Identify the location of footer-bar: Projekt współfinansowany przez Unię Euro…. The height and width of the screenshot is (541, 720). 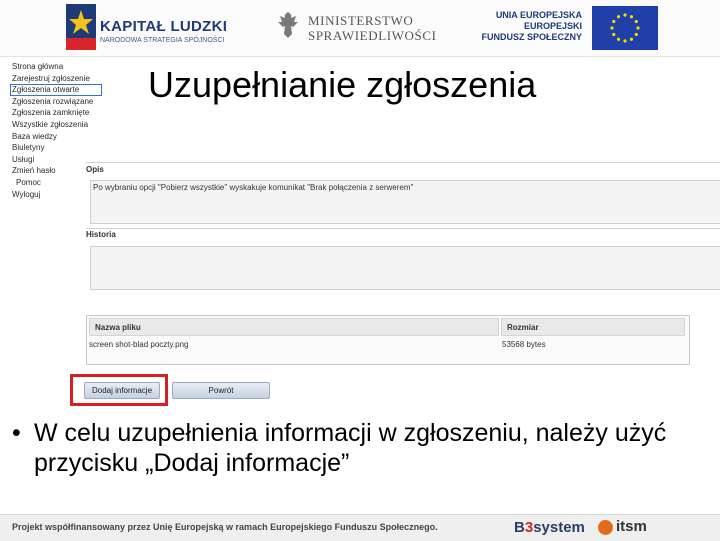
(360, 527).